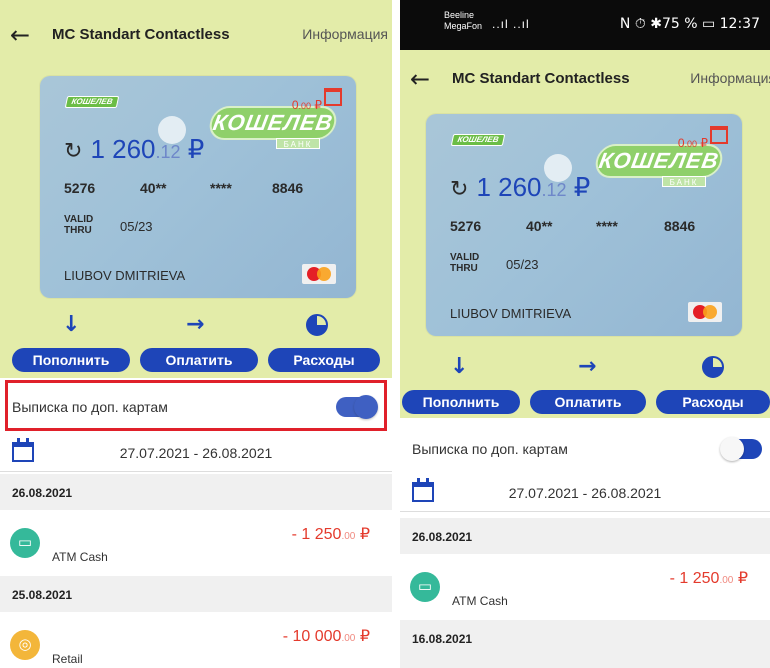  I want to click on date-header: 25.08.2021, so click(196, 594).